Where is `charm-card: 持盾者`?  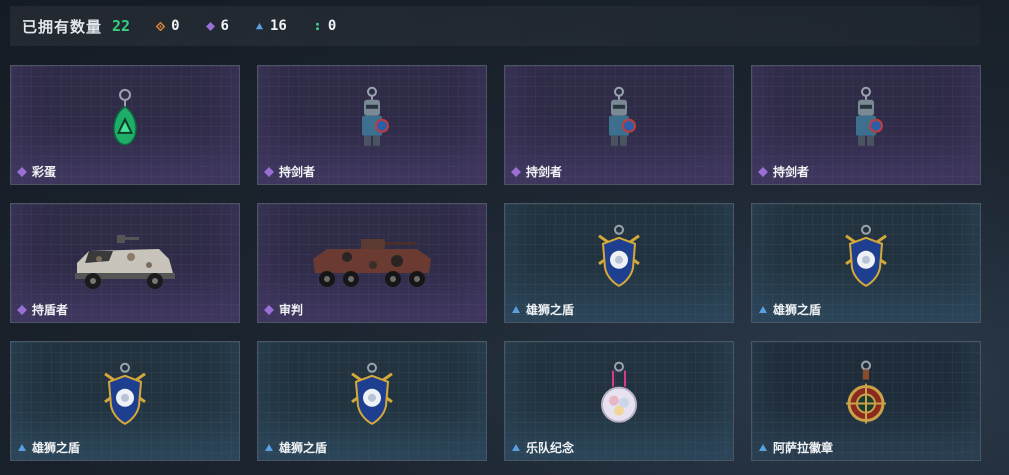 charm-card: 持盾者 is located at coordinates (125, 263).